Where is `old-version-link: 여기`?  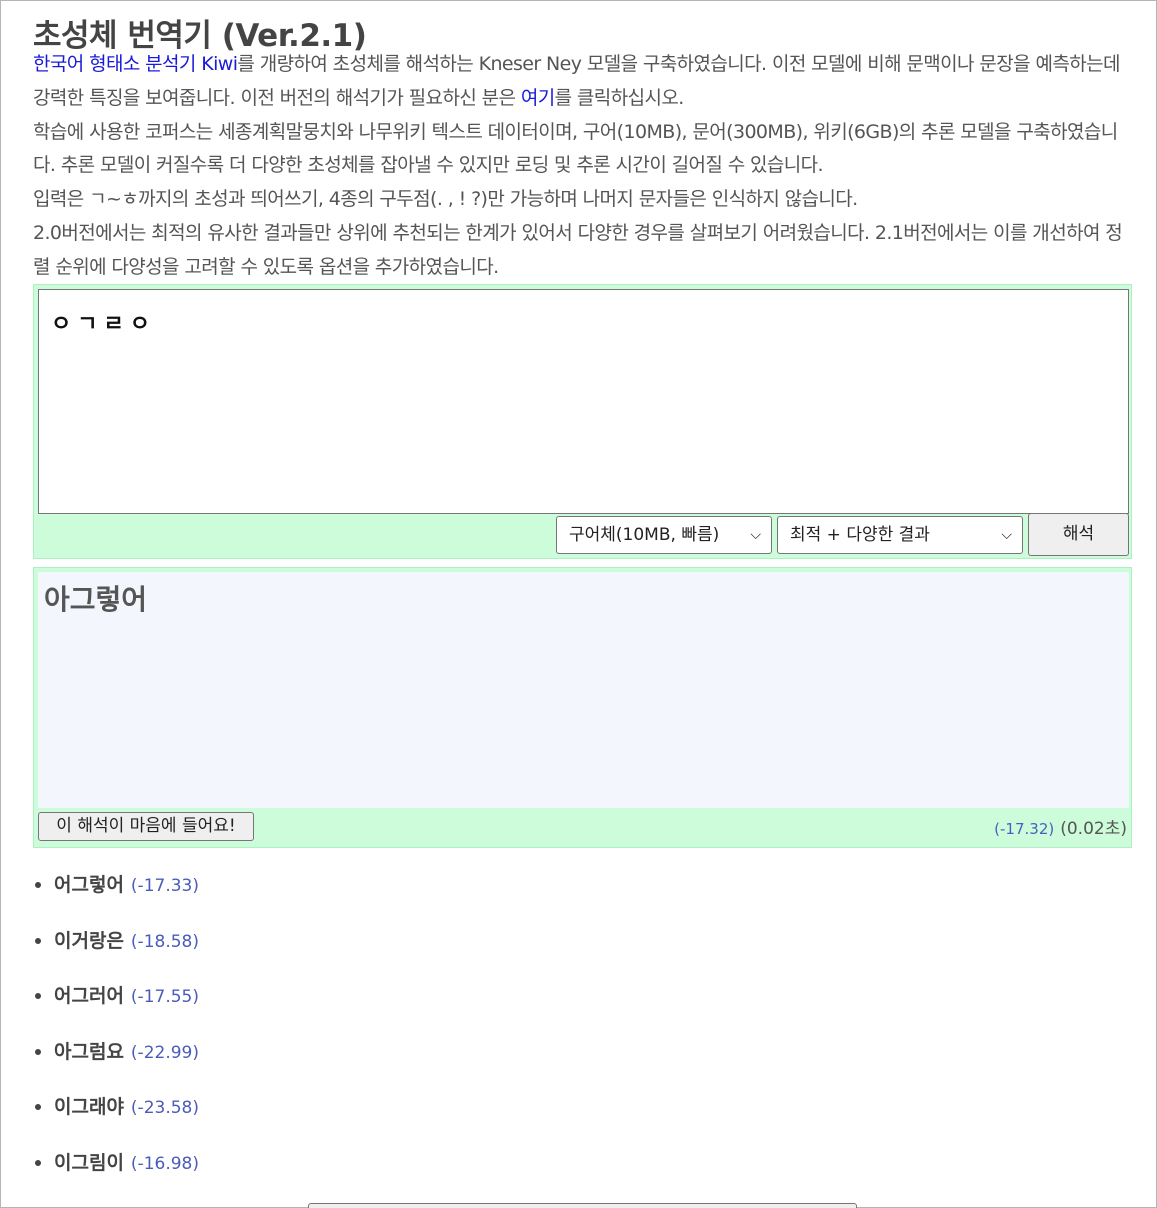 old-version-link: 여기 is located at coordinates (538, 98).